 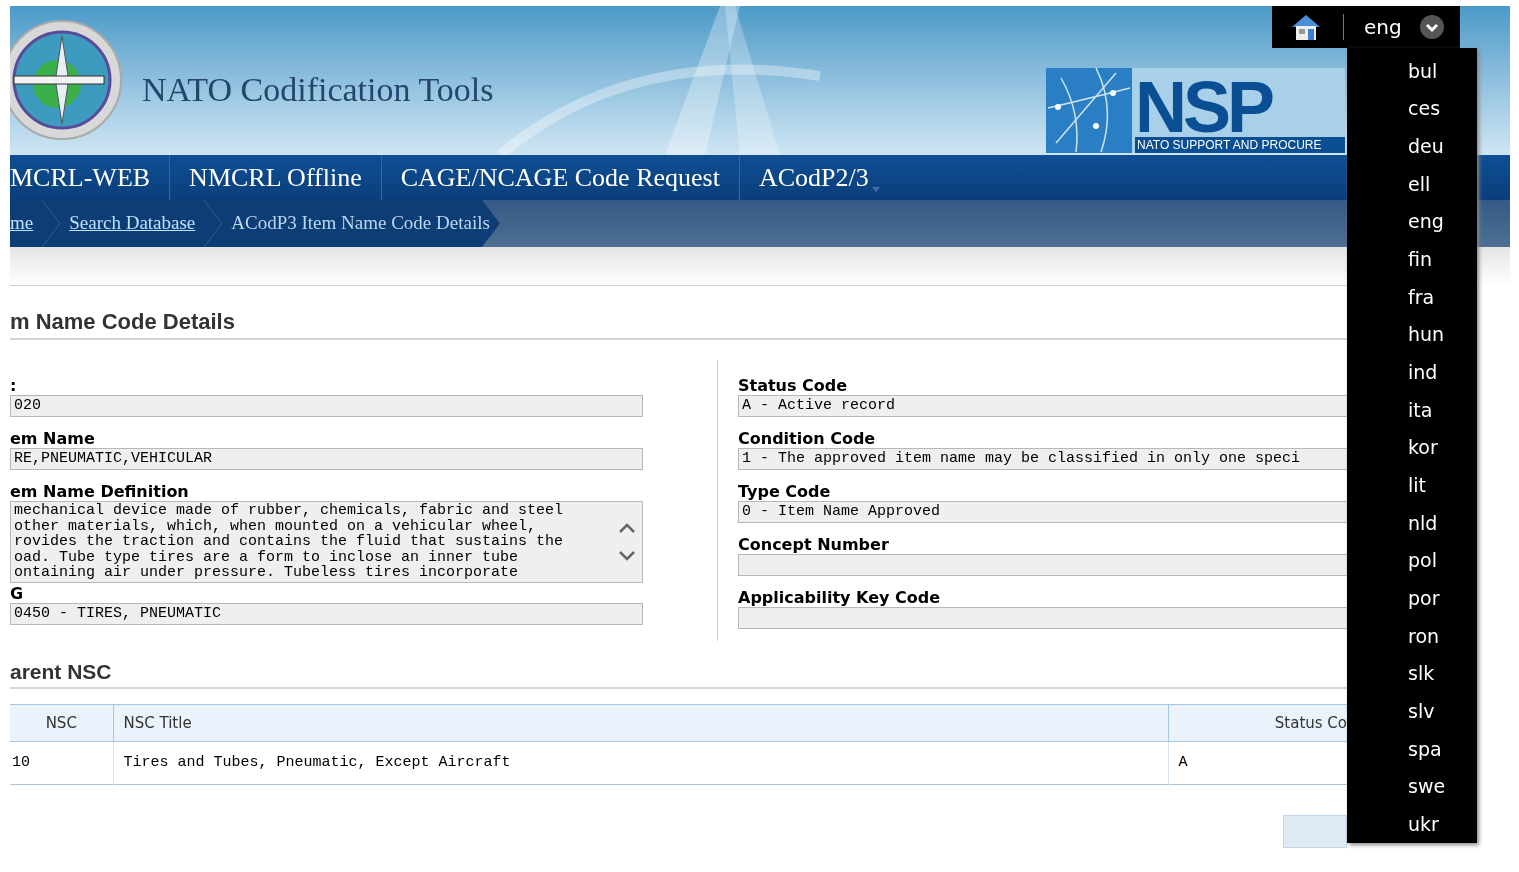 What do you see at coordinates (1412, 485) in the screenshot?
I see `language-option: lit` at bounding box center [1412, 485].